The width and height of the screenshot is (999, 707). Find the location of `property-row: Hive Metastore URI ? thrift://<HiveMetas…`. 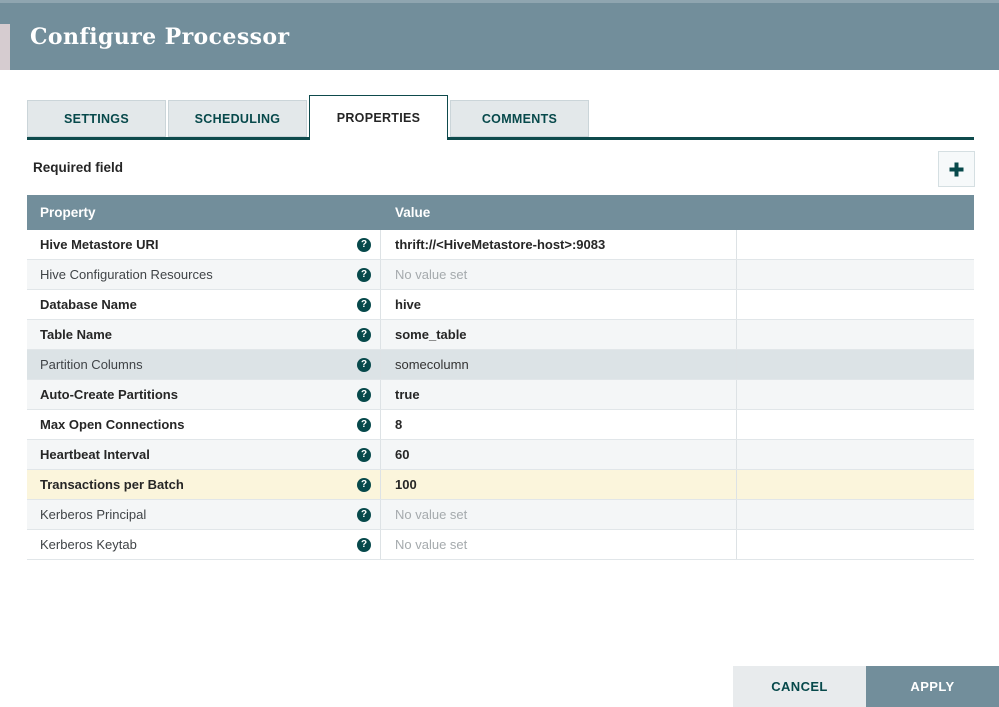

property-row: Hive Metastore URI ? thrift://<HiveMetas… is located at coordinates (500, 245).